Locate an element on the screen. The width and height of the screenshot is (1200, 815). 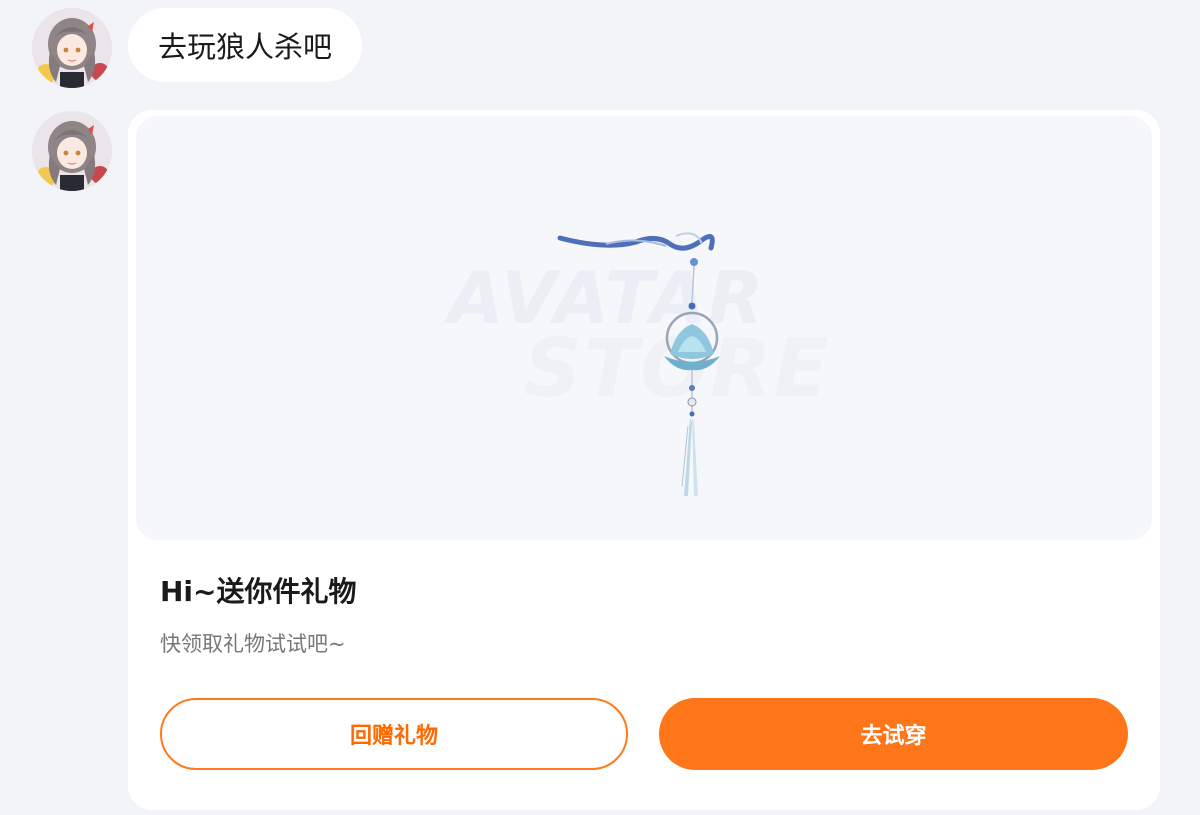
message-bubble: 去玩狼人杀吧 is located at coordinates (245, 45).